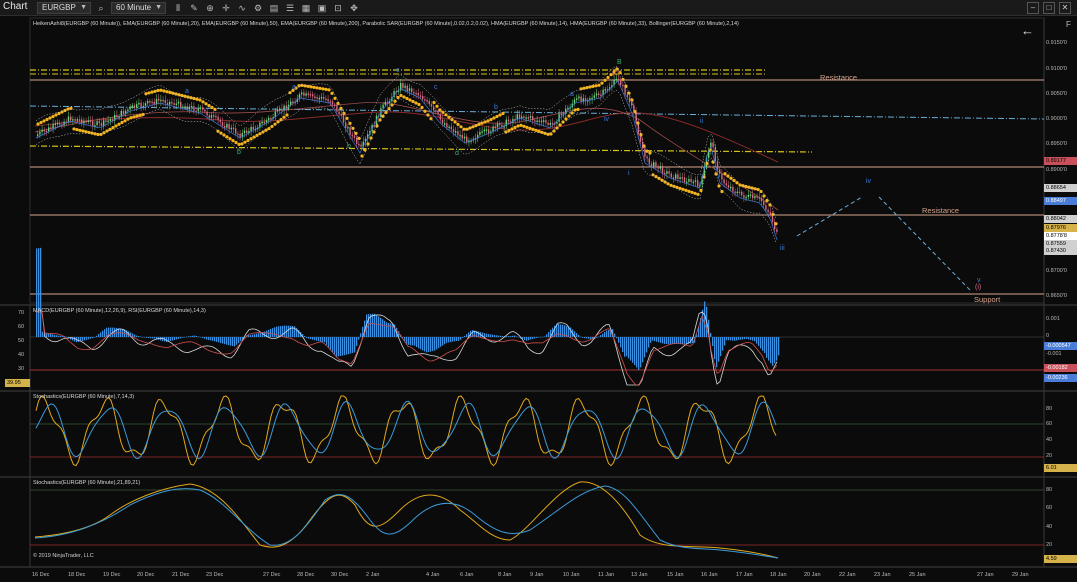  What do you see at coordinates (1049, 527) in the screenshot?
I see `stoch2-axis-label: 40` at bounding box center [1049, 527].